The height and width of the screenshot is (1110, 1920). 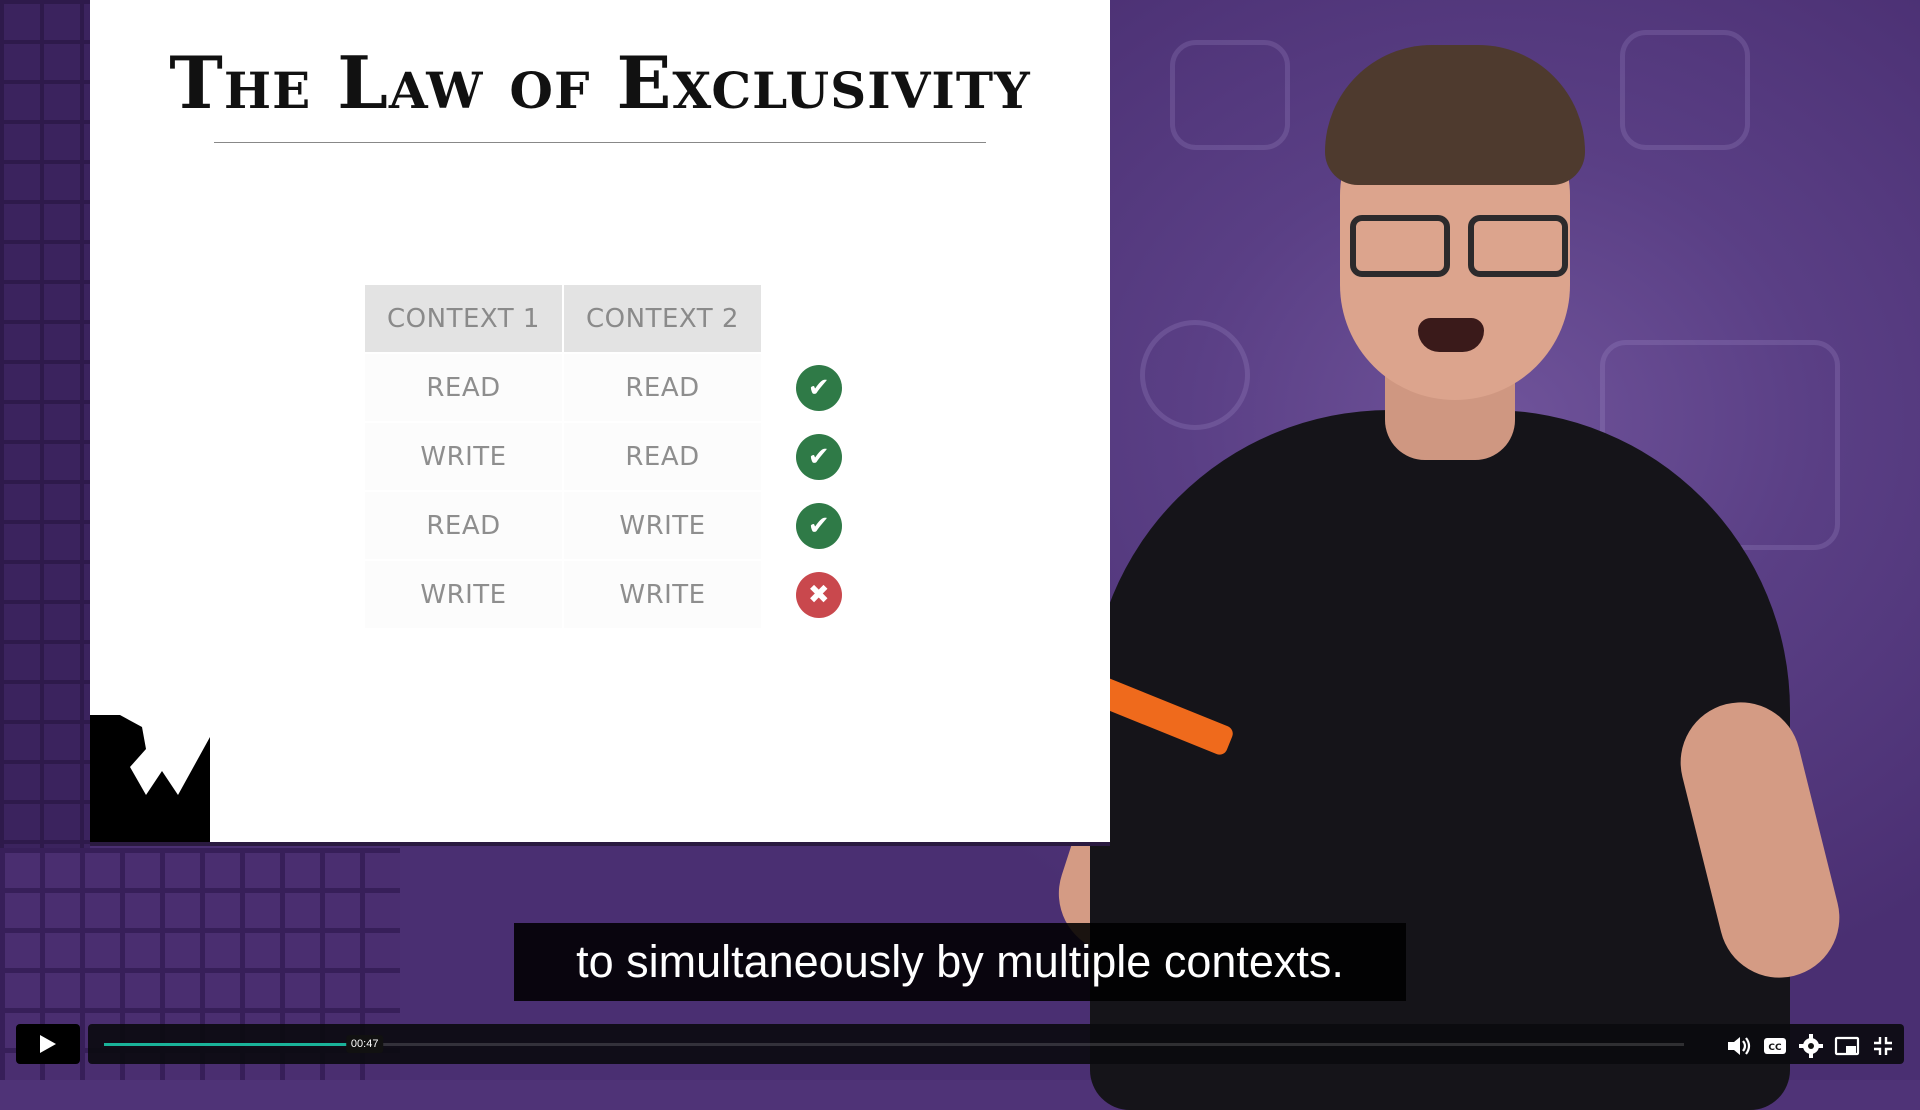 What do you see at coordinates (1883, 1046) in the screenshot?
I see `exit-fullscreen-icon` at bounding box center [1883, 1046].